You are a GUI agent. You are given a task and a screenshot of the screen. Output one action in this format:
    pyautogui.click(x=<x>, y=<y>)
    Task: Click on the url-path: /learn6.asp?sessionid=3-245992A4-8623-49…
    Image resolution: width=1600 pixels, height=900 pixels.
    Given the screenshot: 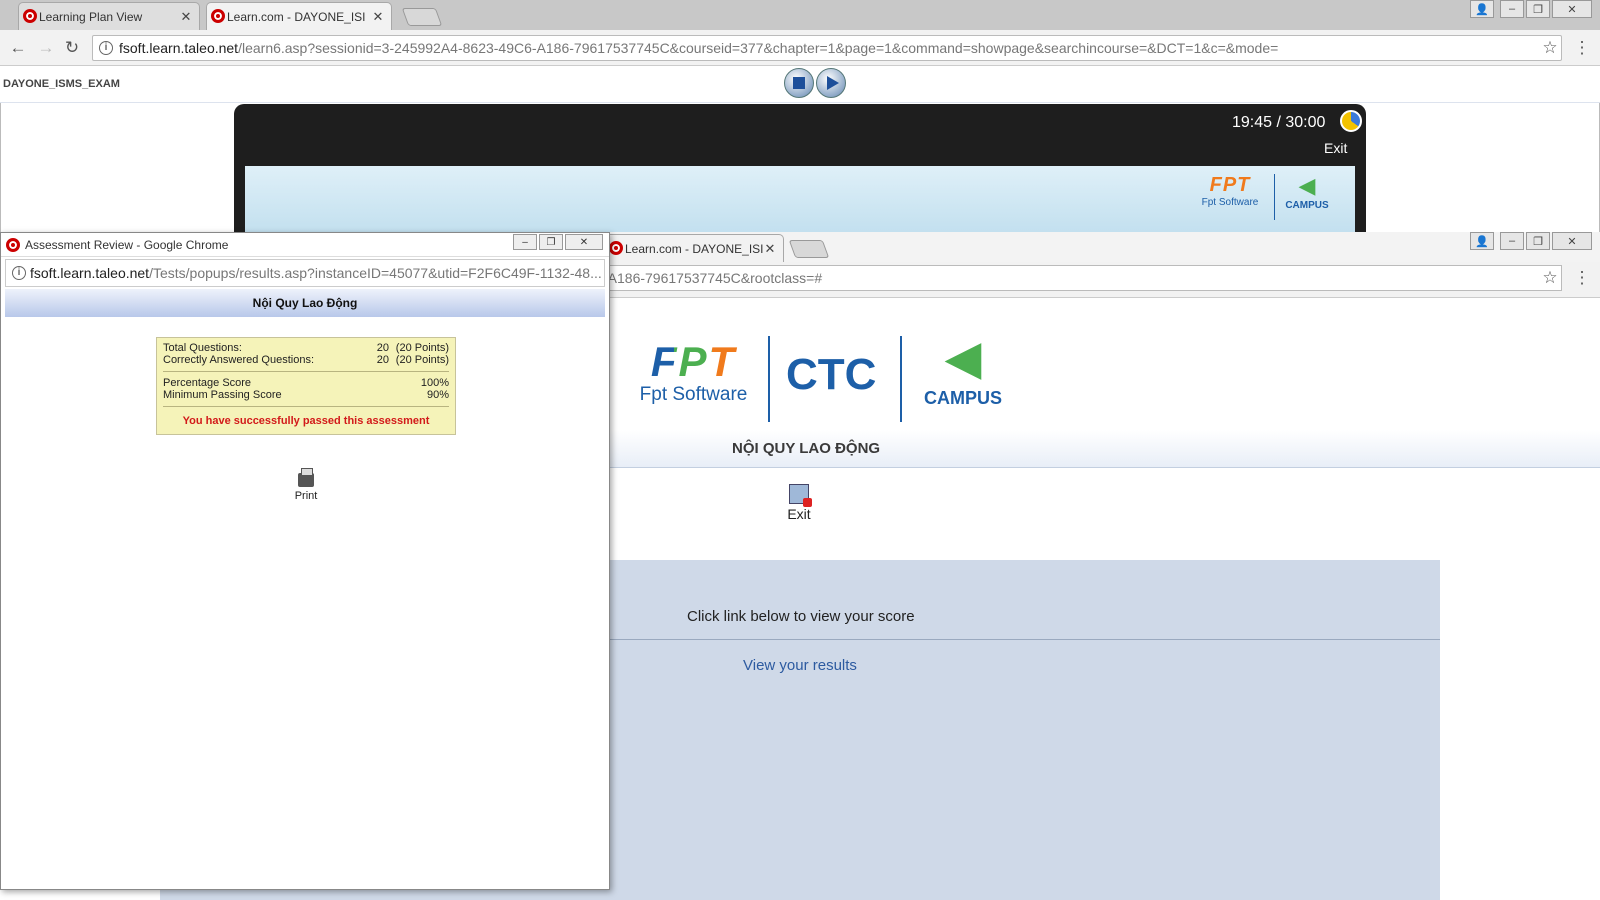 What is the action you would take?
    pyautogui.click(x=758, y=48)
    